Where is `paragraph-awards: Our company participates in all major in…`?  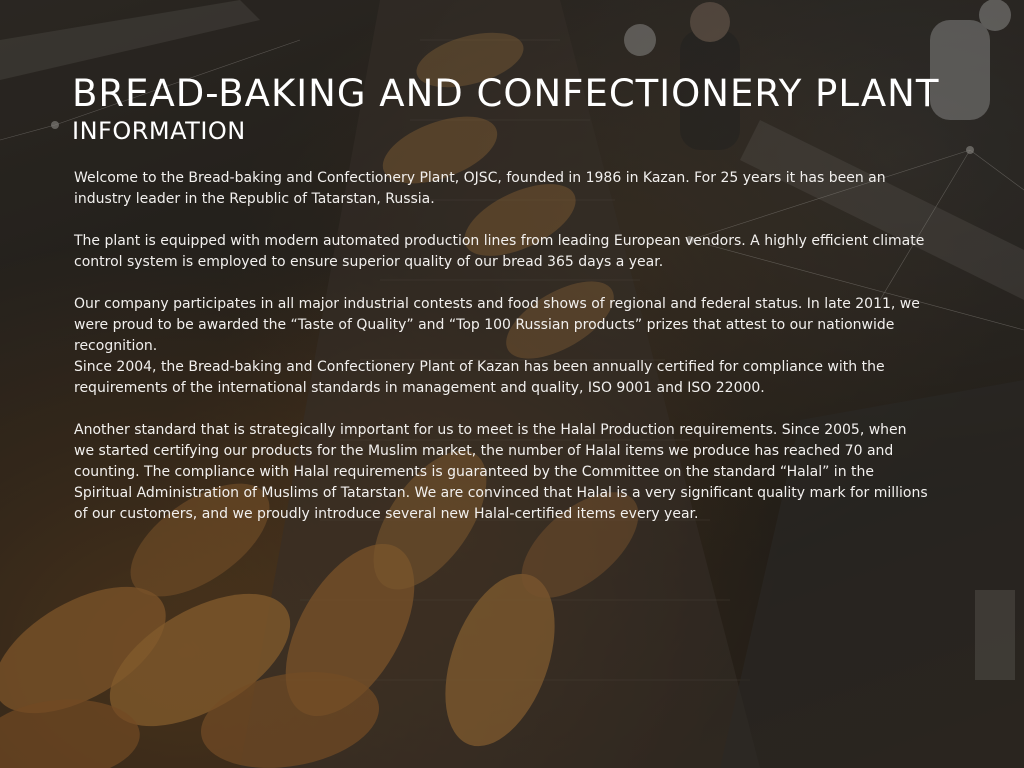 paragraph-awards: Our company participates in all major in… is located at coordinates (497, 325).